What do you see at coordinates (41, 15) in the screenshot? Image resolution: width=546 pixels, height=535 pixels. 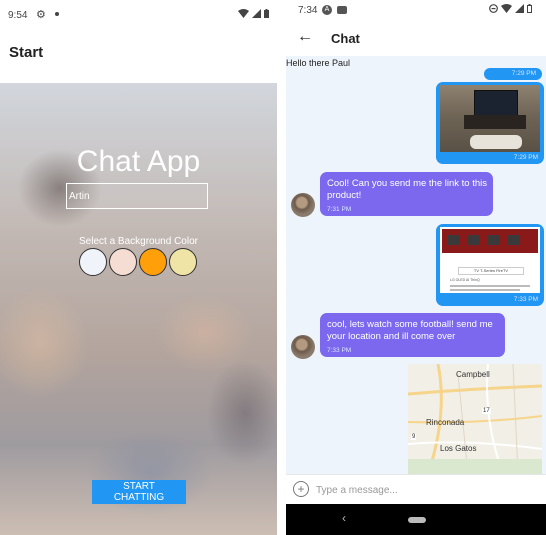 I see `settings-icon: ⚙` at bounding box center [41, 15].